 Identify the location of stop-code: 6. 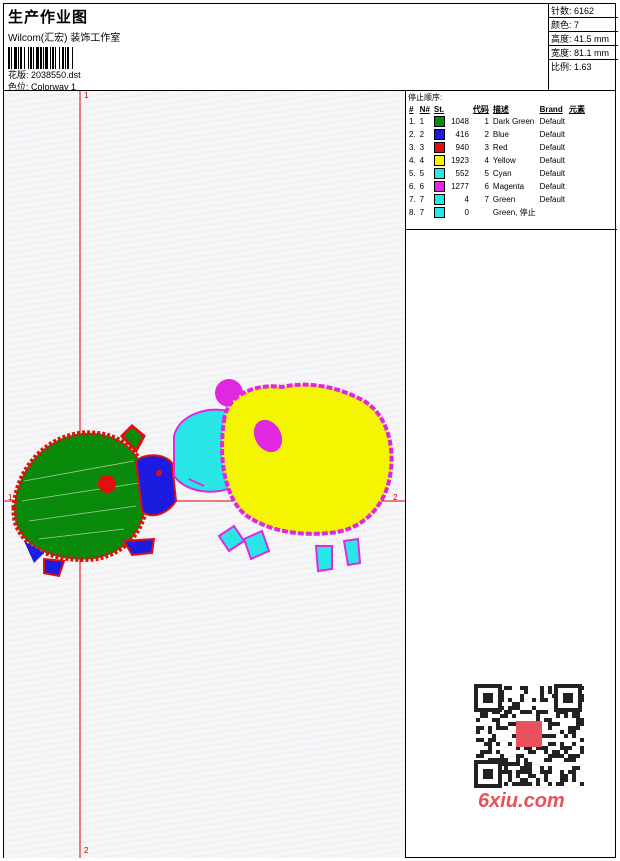
(486, 186).